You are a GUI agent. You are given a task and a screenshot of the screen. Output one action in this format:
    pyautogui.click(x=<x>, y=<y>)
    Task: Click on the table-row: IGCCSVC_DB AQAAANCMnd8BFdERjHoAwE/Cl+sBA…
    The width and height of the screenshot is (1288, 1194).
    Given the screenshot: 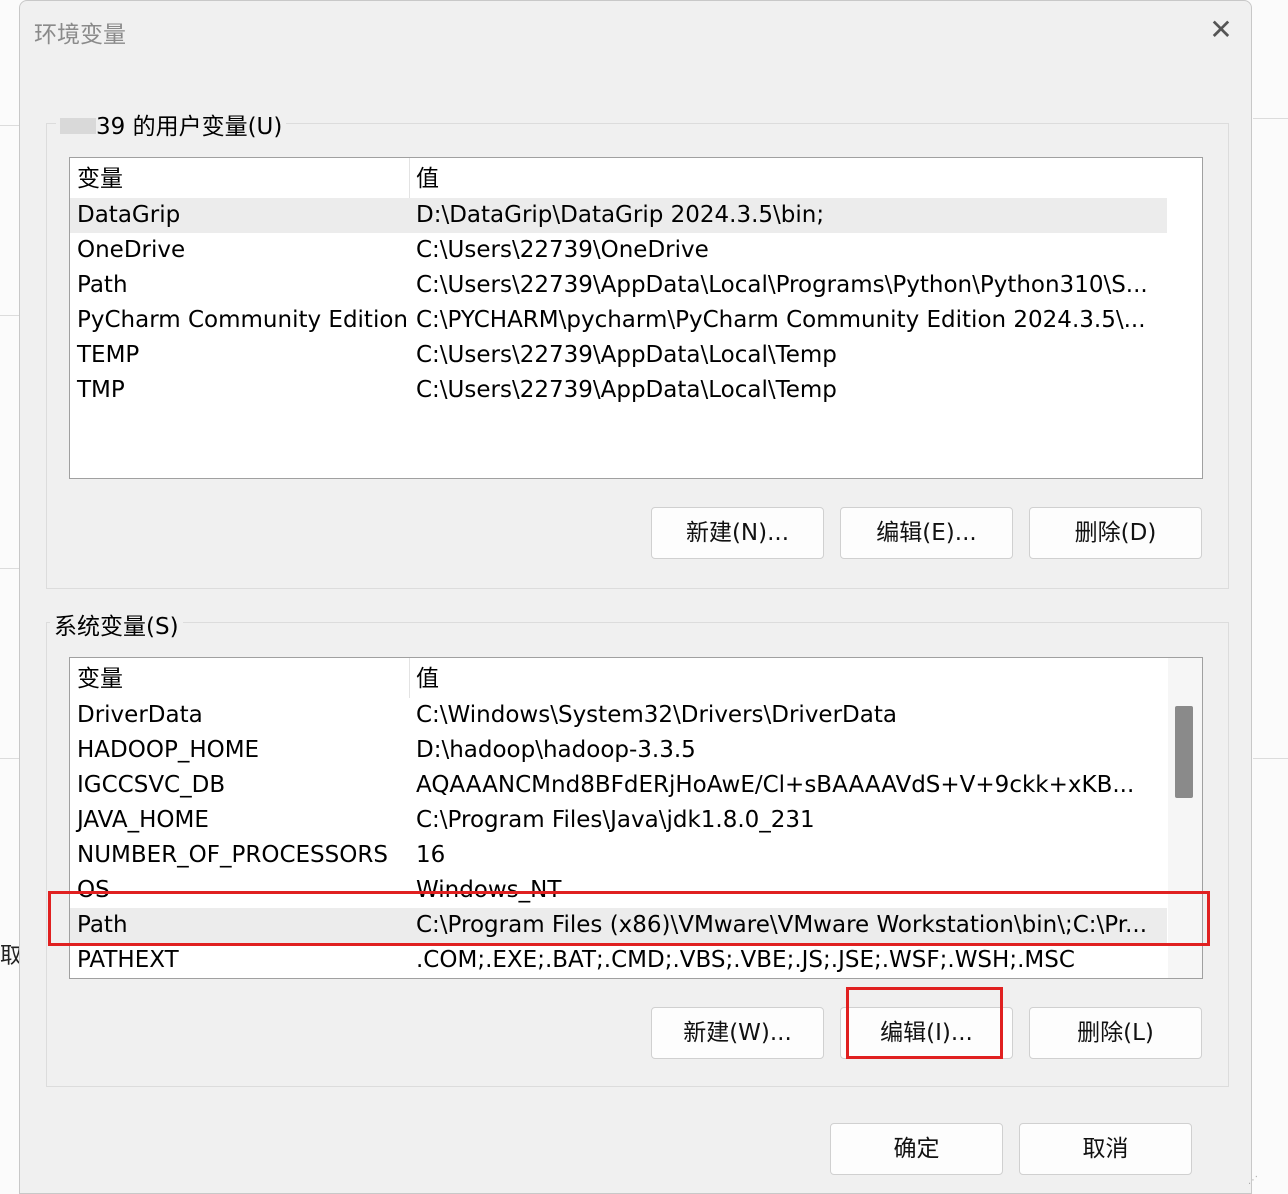 What is the action you would take?
    pyautogui.click(x=618, y=785)
    